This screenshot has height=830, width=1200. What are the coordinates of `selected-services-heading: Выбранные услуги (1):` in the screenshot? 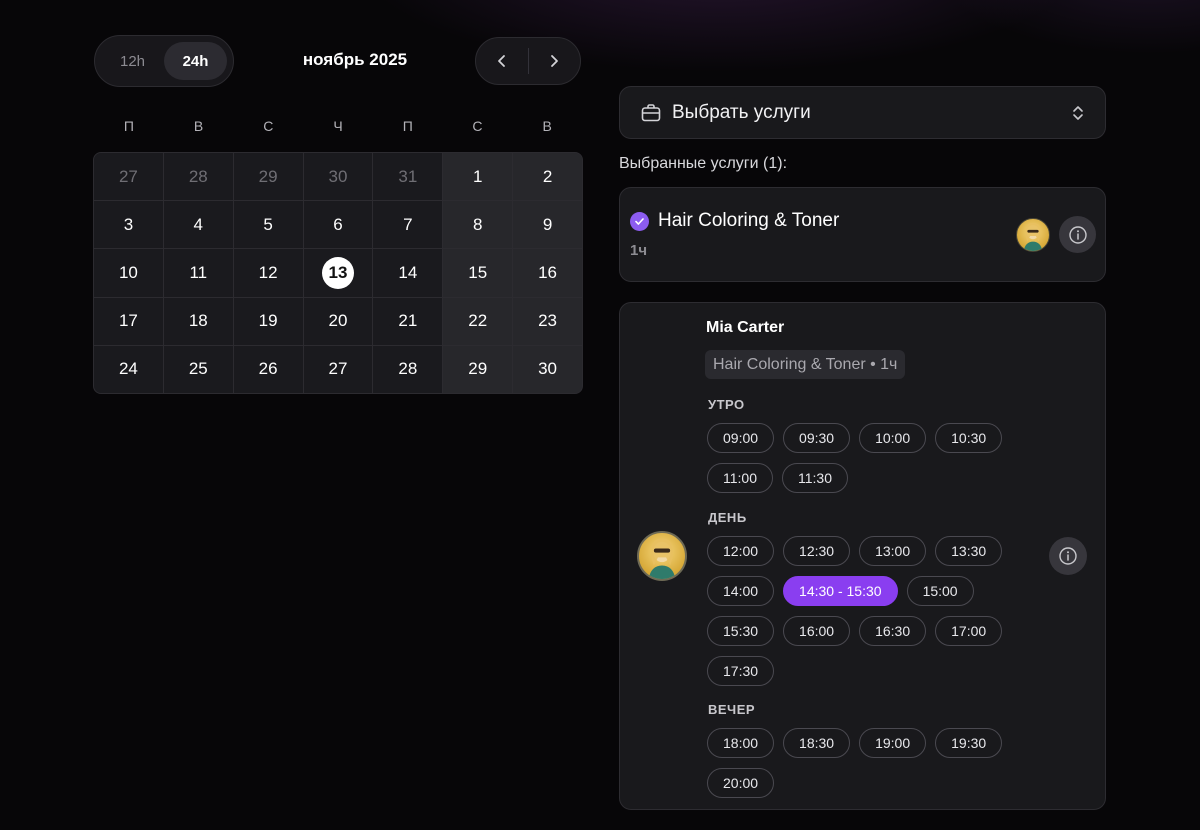 It's located at (703, 163).